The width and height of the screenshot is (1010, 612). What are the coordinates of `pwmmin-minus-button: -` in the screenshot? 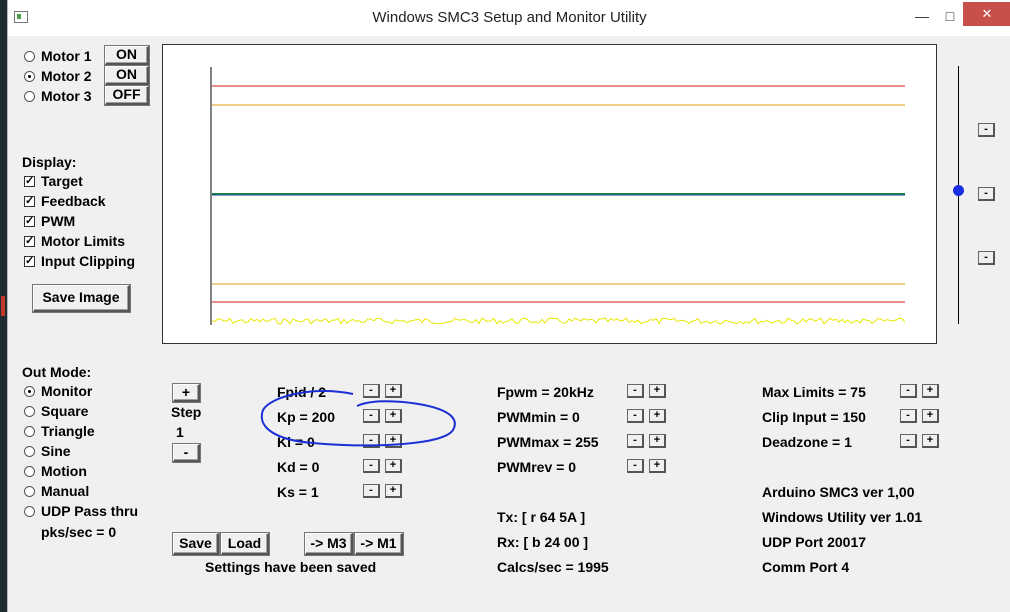 It's located at (635, 416).